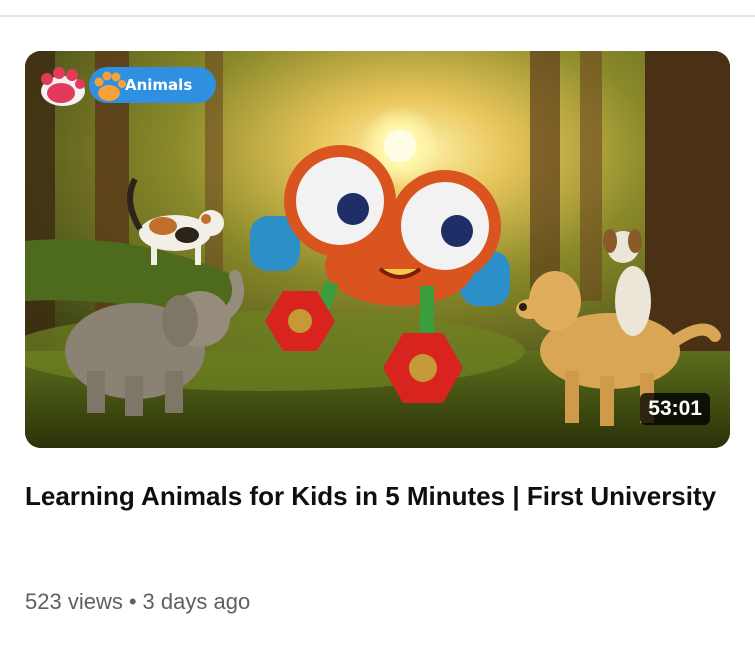 The height and width of the screenshot is (651, 755). I want to click on paw-prints-icon, so click(83, 86).